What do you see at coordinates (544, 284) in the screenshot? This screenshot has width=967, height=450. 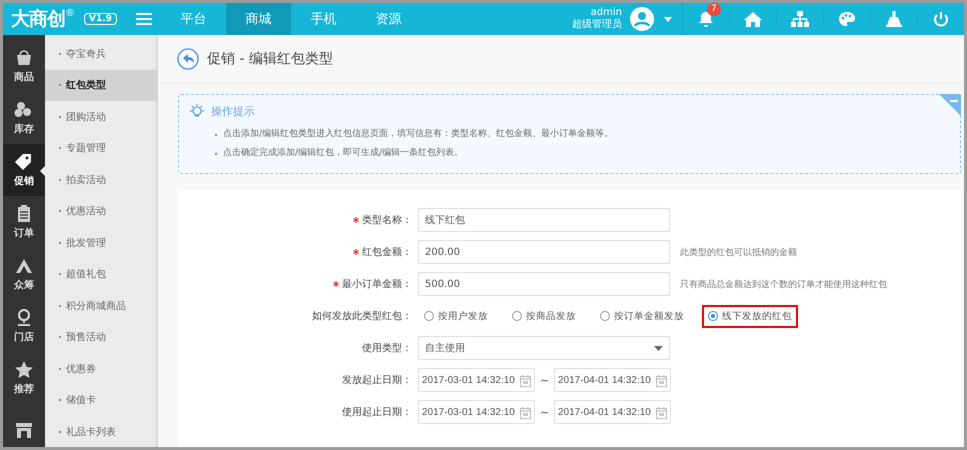 I see `input-field: 500.00` at bounding box center [544, 284].